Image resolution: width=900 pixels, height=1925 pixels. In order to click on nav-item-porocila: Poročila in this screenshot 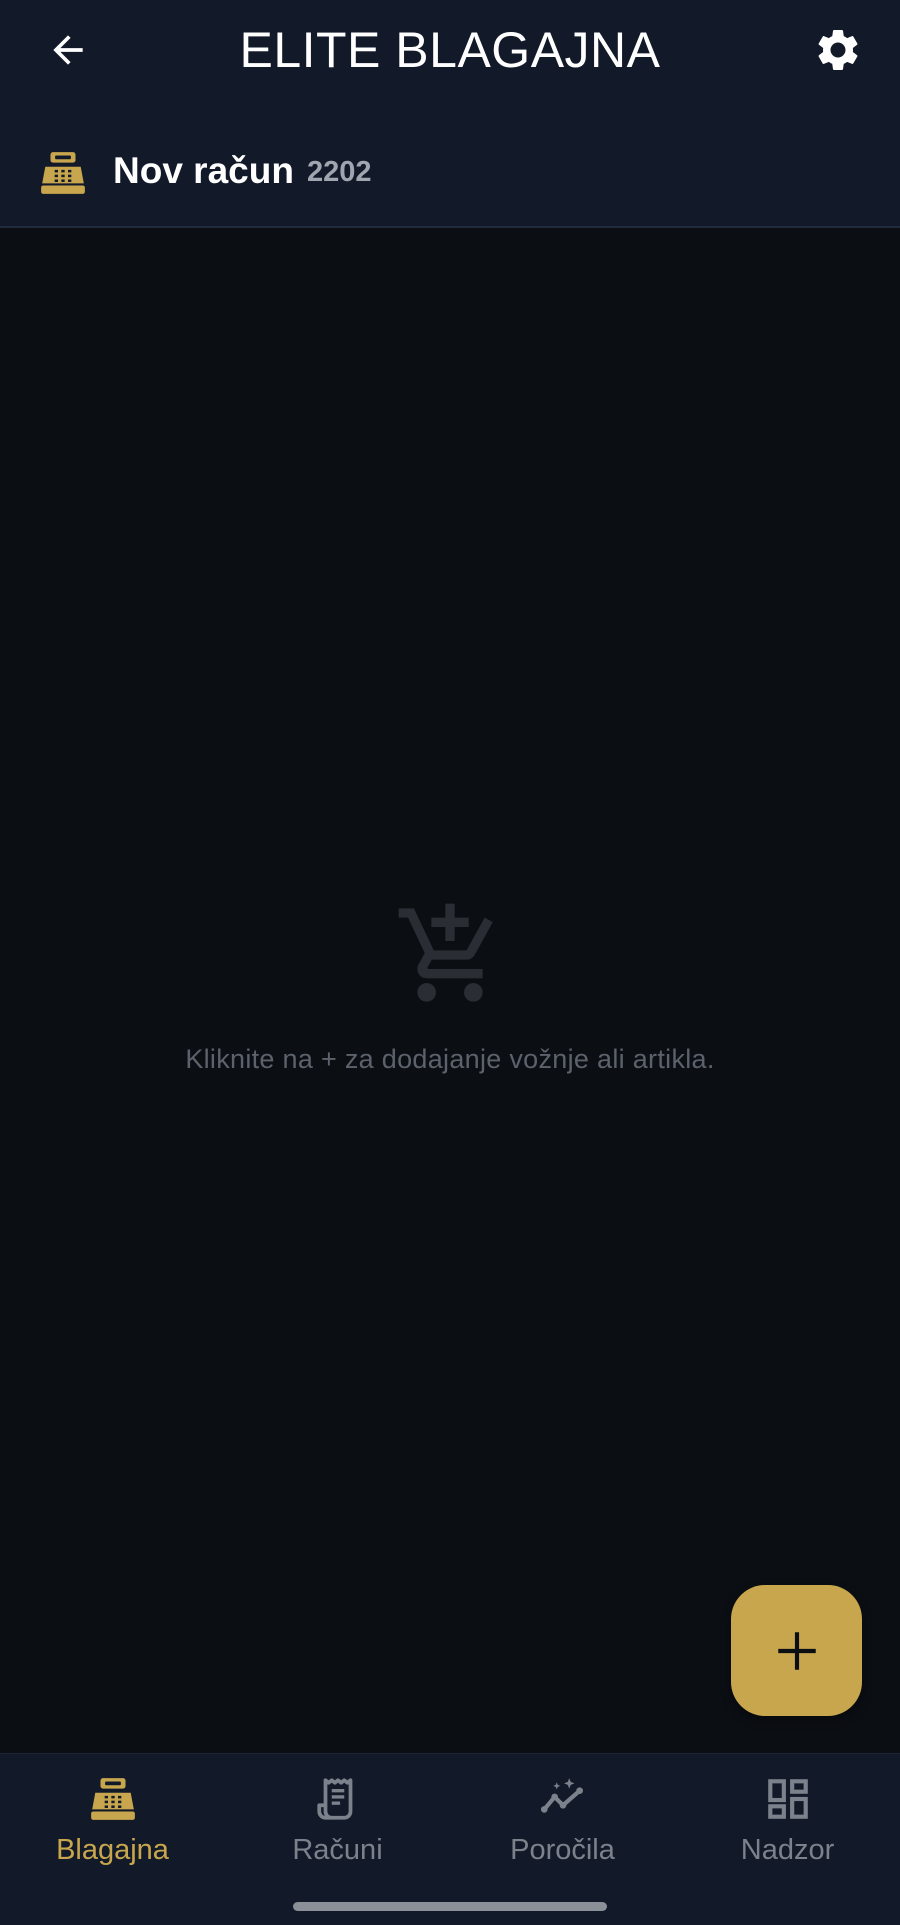, I will do `click(562, 1833)`.